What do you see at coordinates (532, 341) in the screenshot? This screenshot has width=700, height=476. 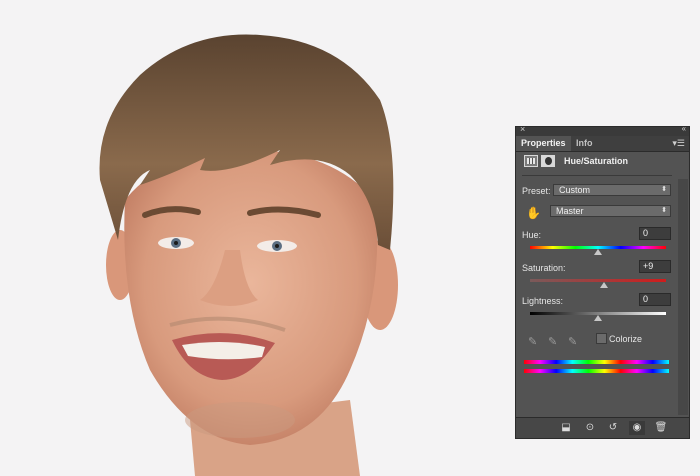 I see `eyedropper-icon: ✎` at bounding box center [532, 341].